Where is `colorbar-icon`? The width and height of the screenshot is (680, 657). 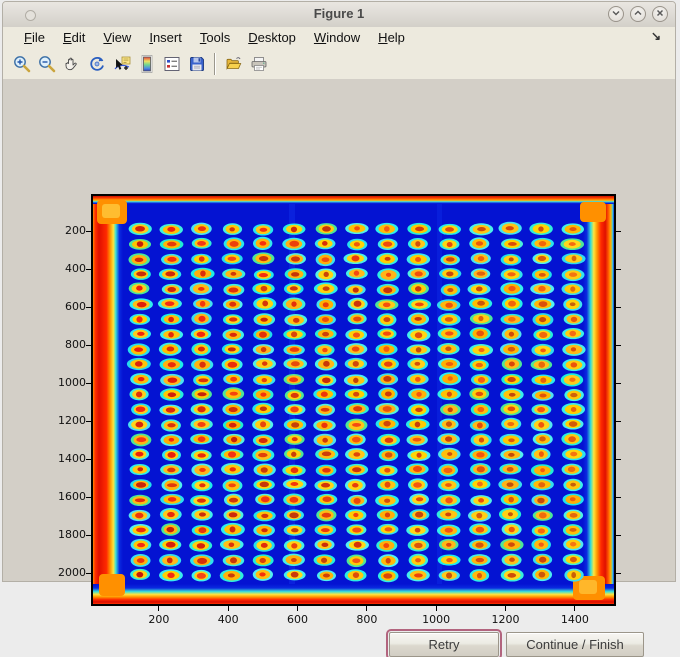 colorbar-icon is located at coordinates (146, 63).